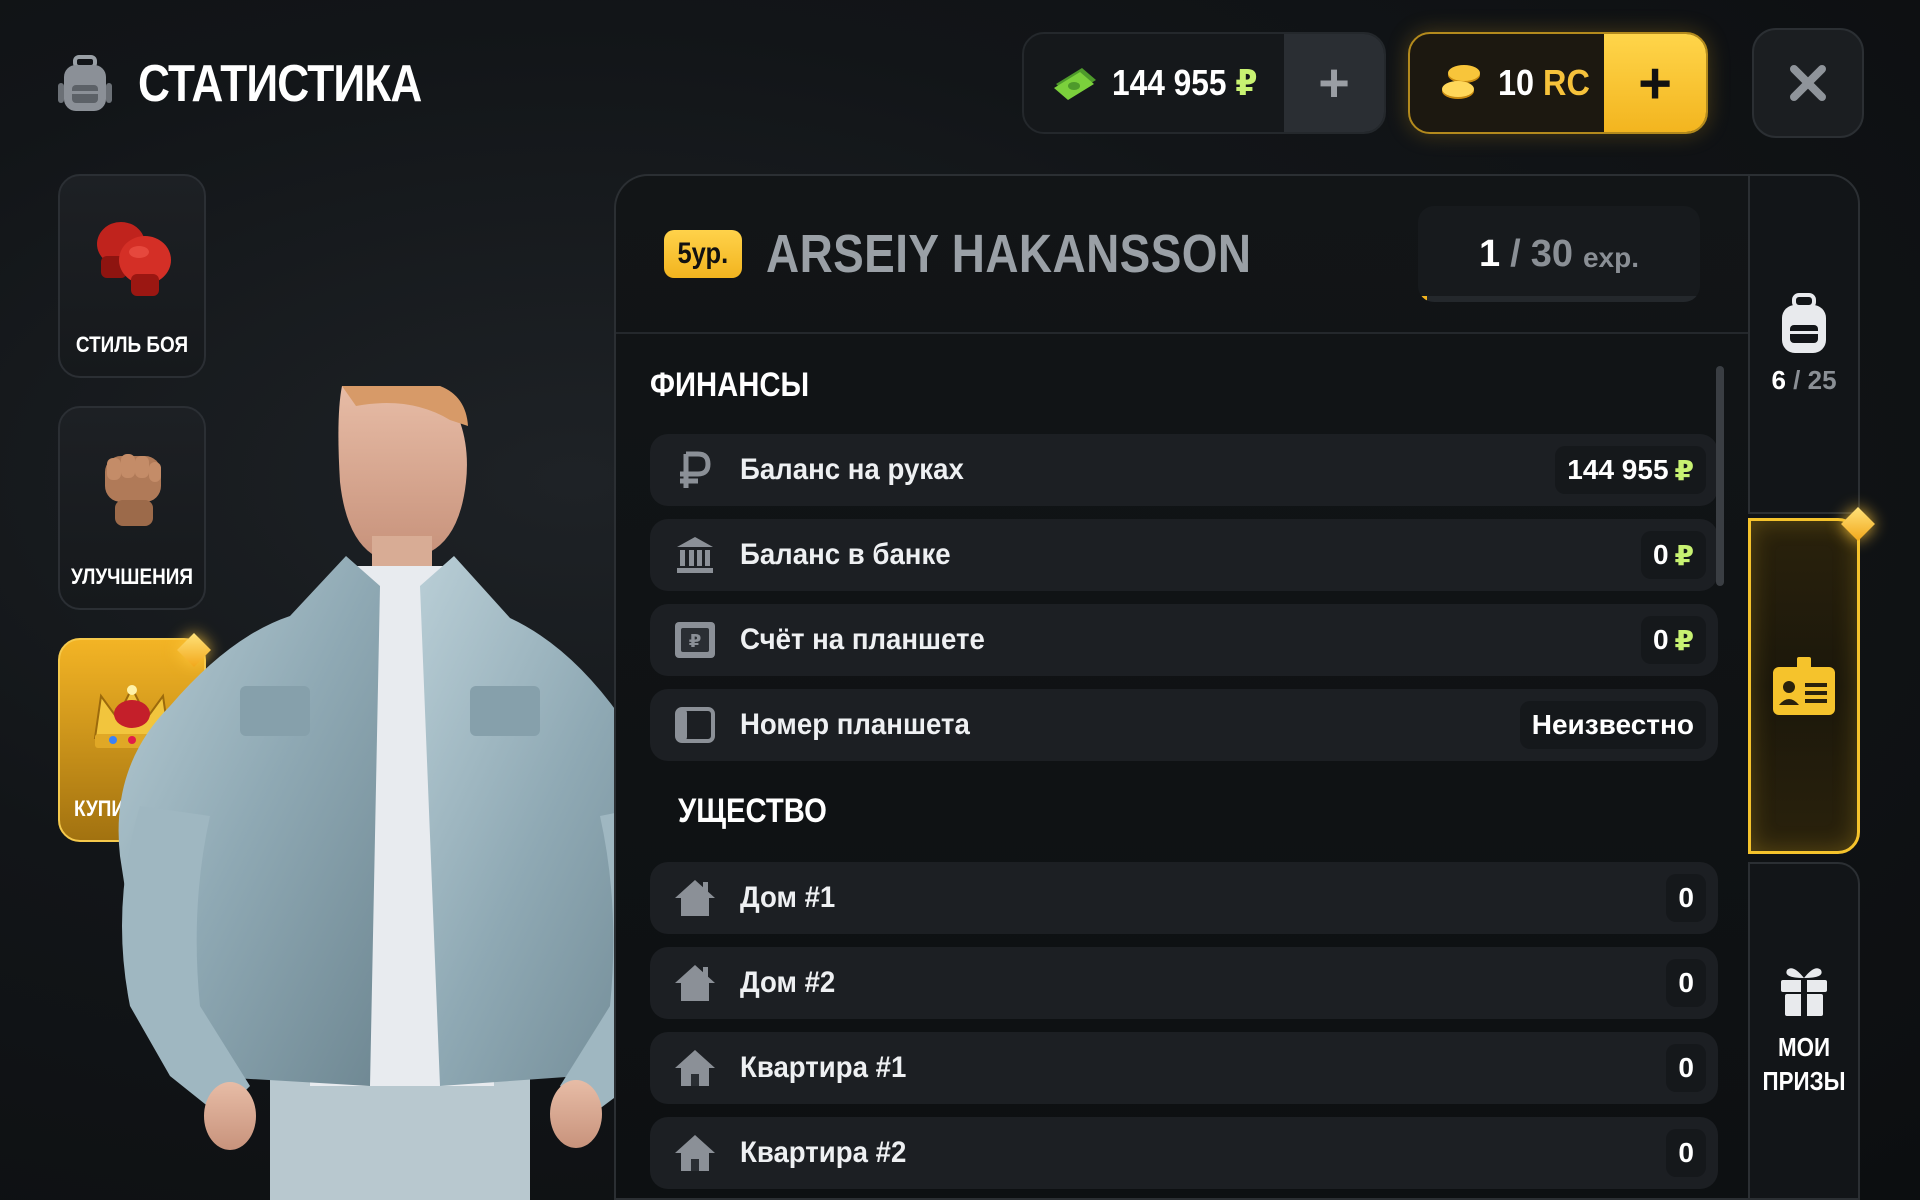 The height and width of the screenshot is (1200, 1920). I want to click on finance-row-tablet-account: ₽ Счёт на планшете 0 ₽, so click(1184, 640).